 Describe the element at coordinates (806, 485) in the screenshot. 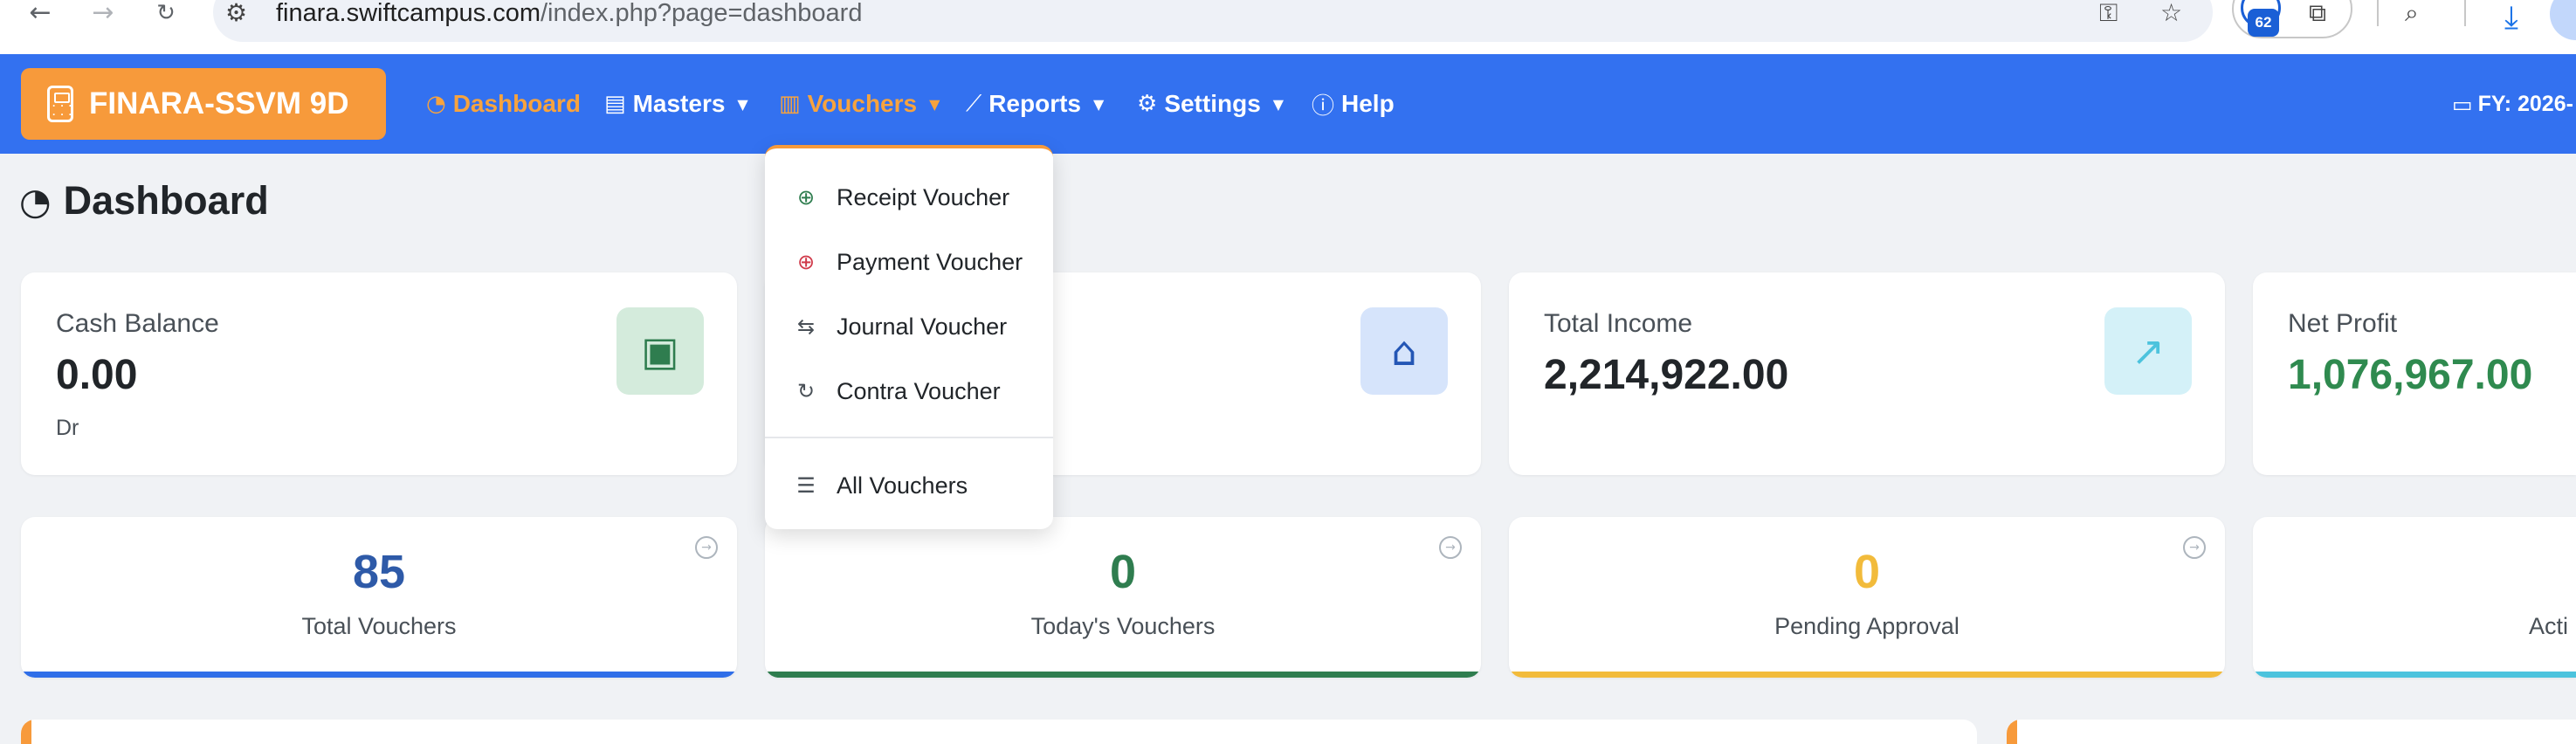

I see `list-icon: ☰` at that location.